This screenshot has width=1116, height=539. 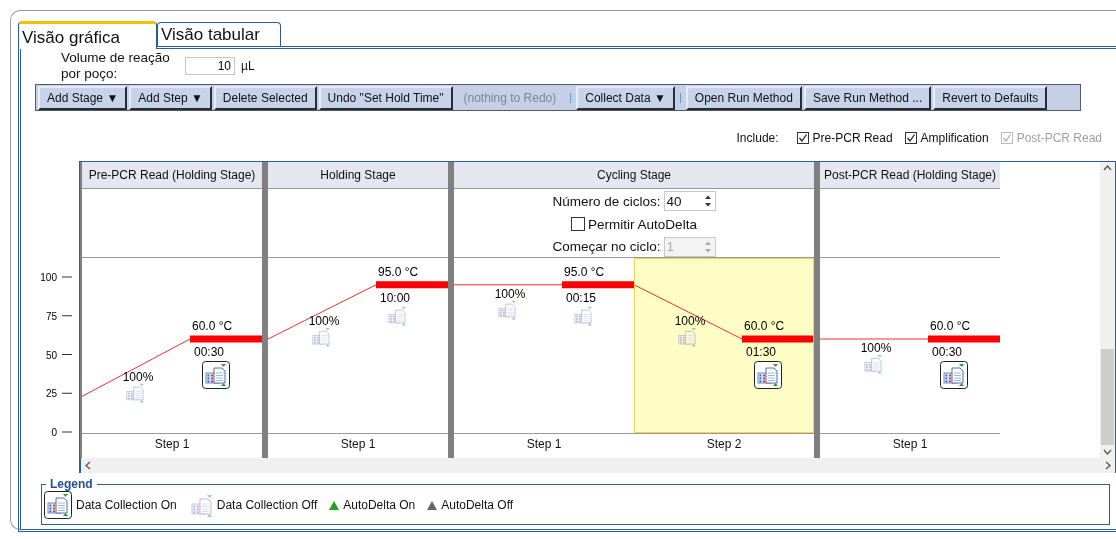 I want to click on checkbox-label: Post-PCR Read, so click(x=1059, y=138).